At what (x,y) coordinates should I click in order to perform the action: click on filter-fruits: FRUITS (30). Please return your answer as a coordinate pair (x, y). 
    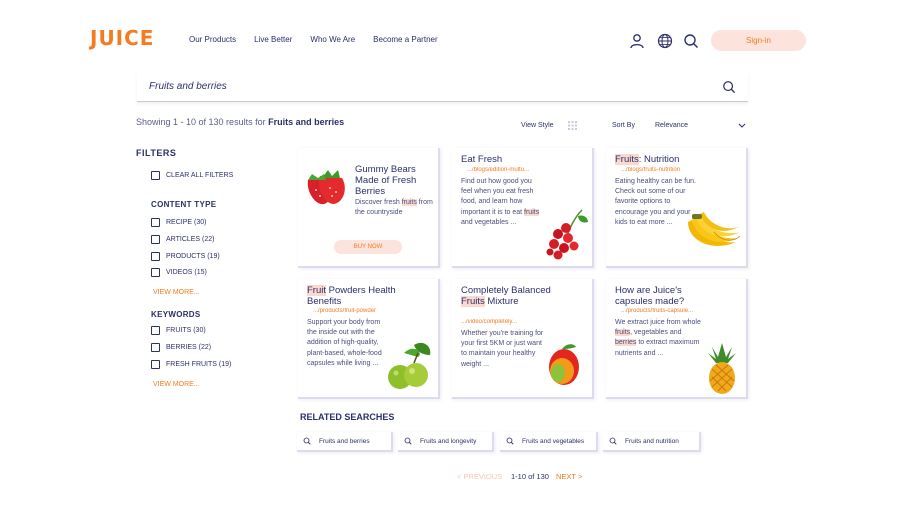
    Looking at the image, I should click on (178, 330).